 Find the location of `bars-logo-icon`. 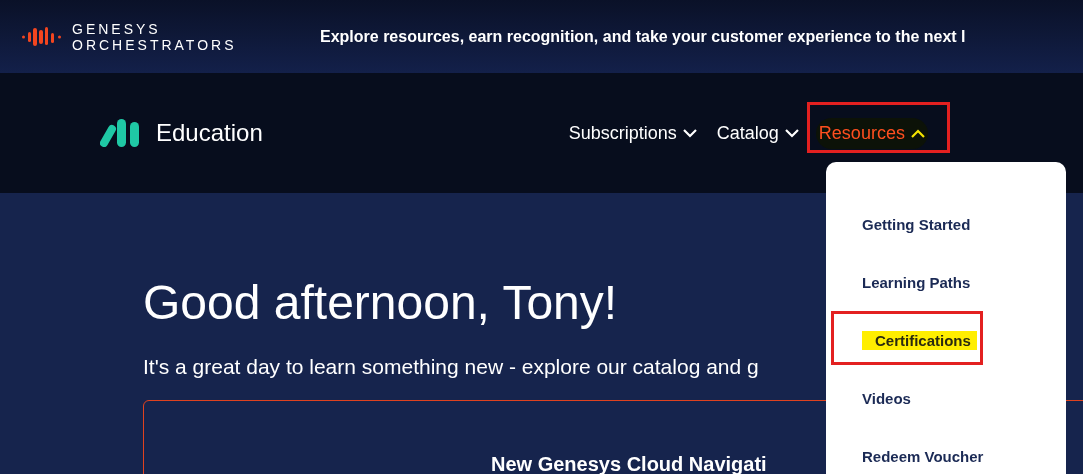

bars-logo-icon is located at coordinates (121, 133).